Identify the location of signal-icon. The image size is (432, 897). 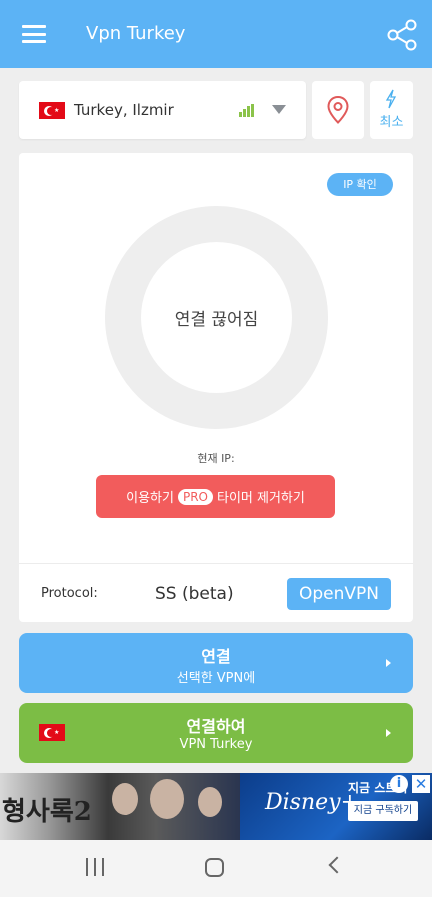
(247, 110).